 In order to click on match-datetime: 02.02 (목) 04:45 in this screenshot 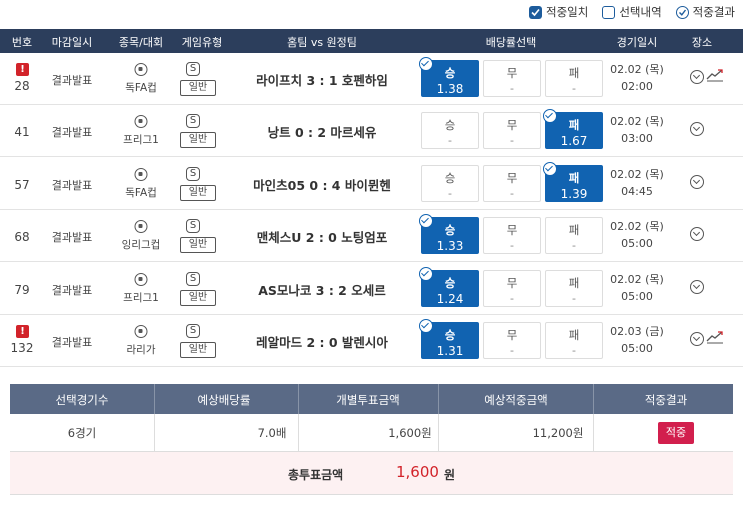, I will do `click(637, 182)`.